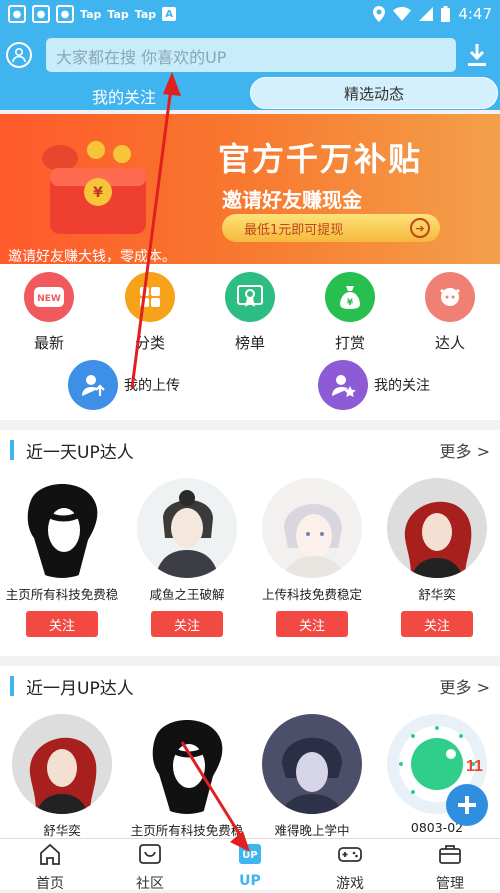 The height and width of the screenshot is (893, 500). I want to click on plus-icon, so click(467, 805).